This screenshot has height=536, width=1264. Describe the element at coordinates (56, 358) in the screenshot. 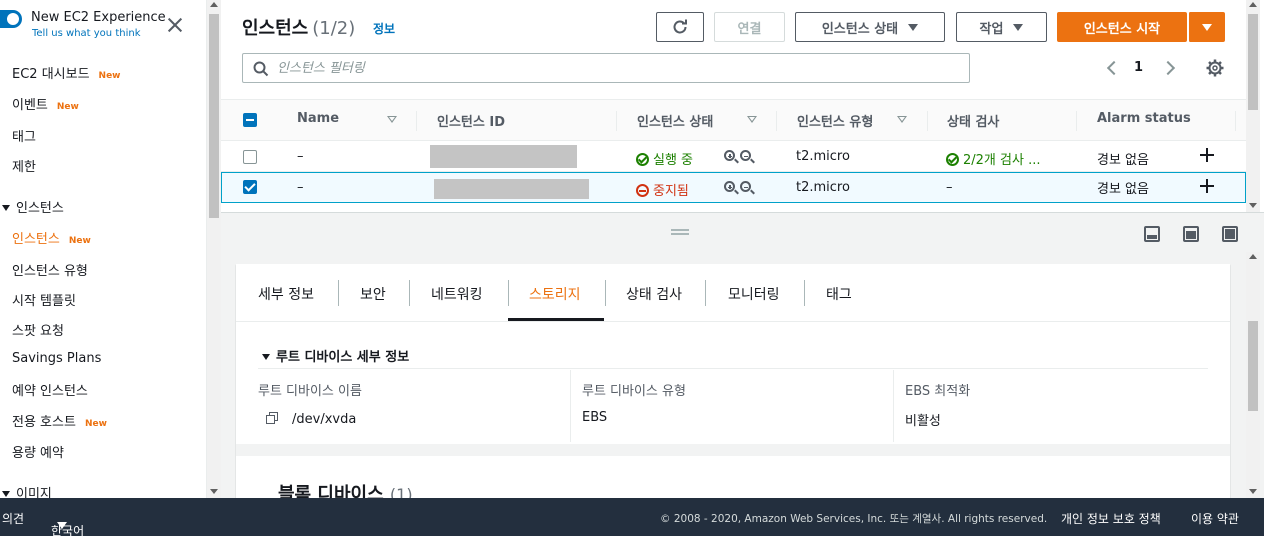

I see `sidebar-item-savings-plans: Savings Plans` at that location.